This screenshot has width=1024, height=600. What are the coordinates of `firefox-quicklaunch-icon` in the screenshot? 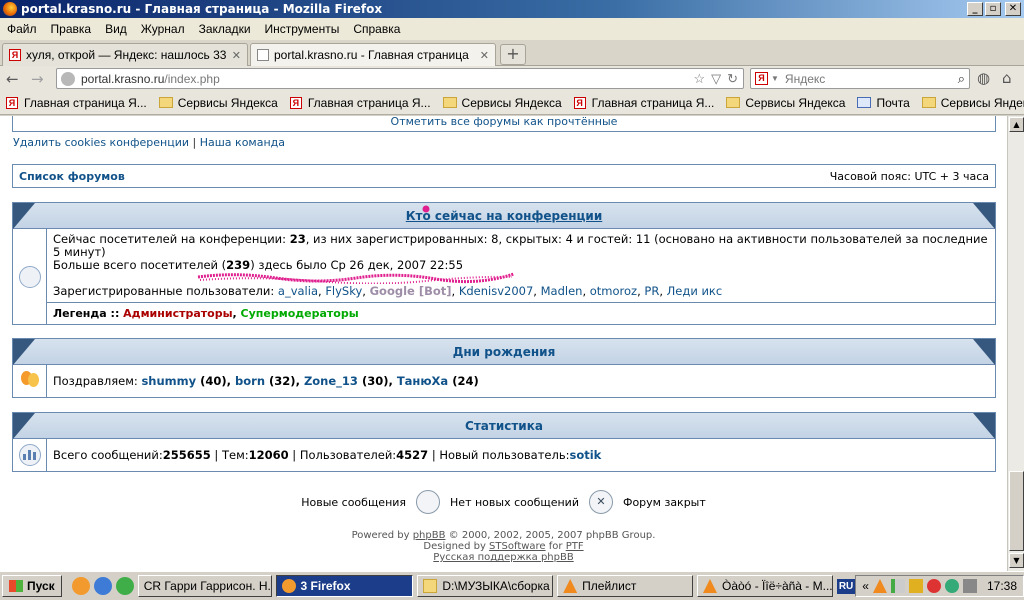 It's located at (80, 586).